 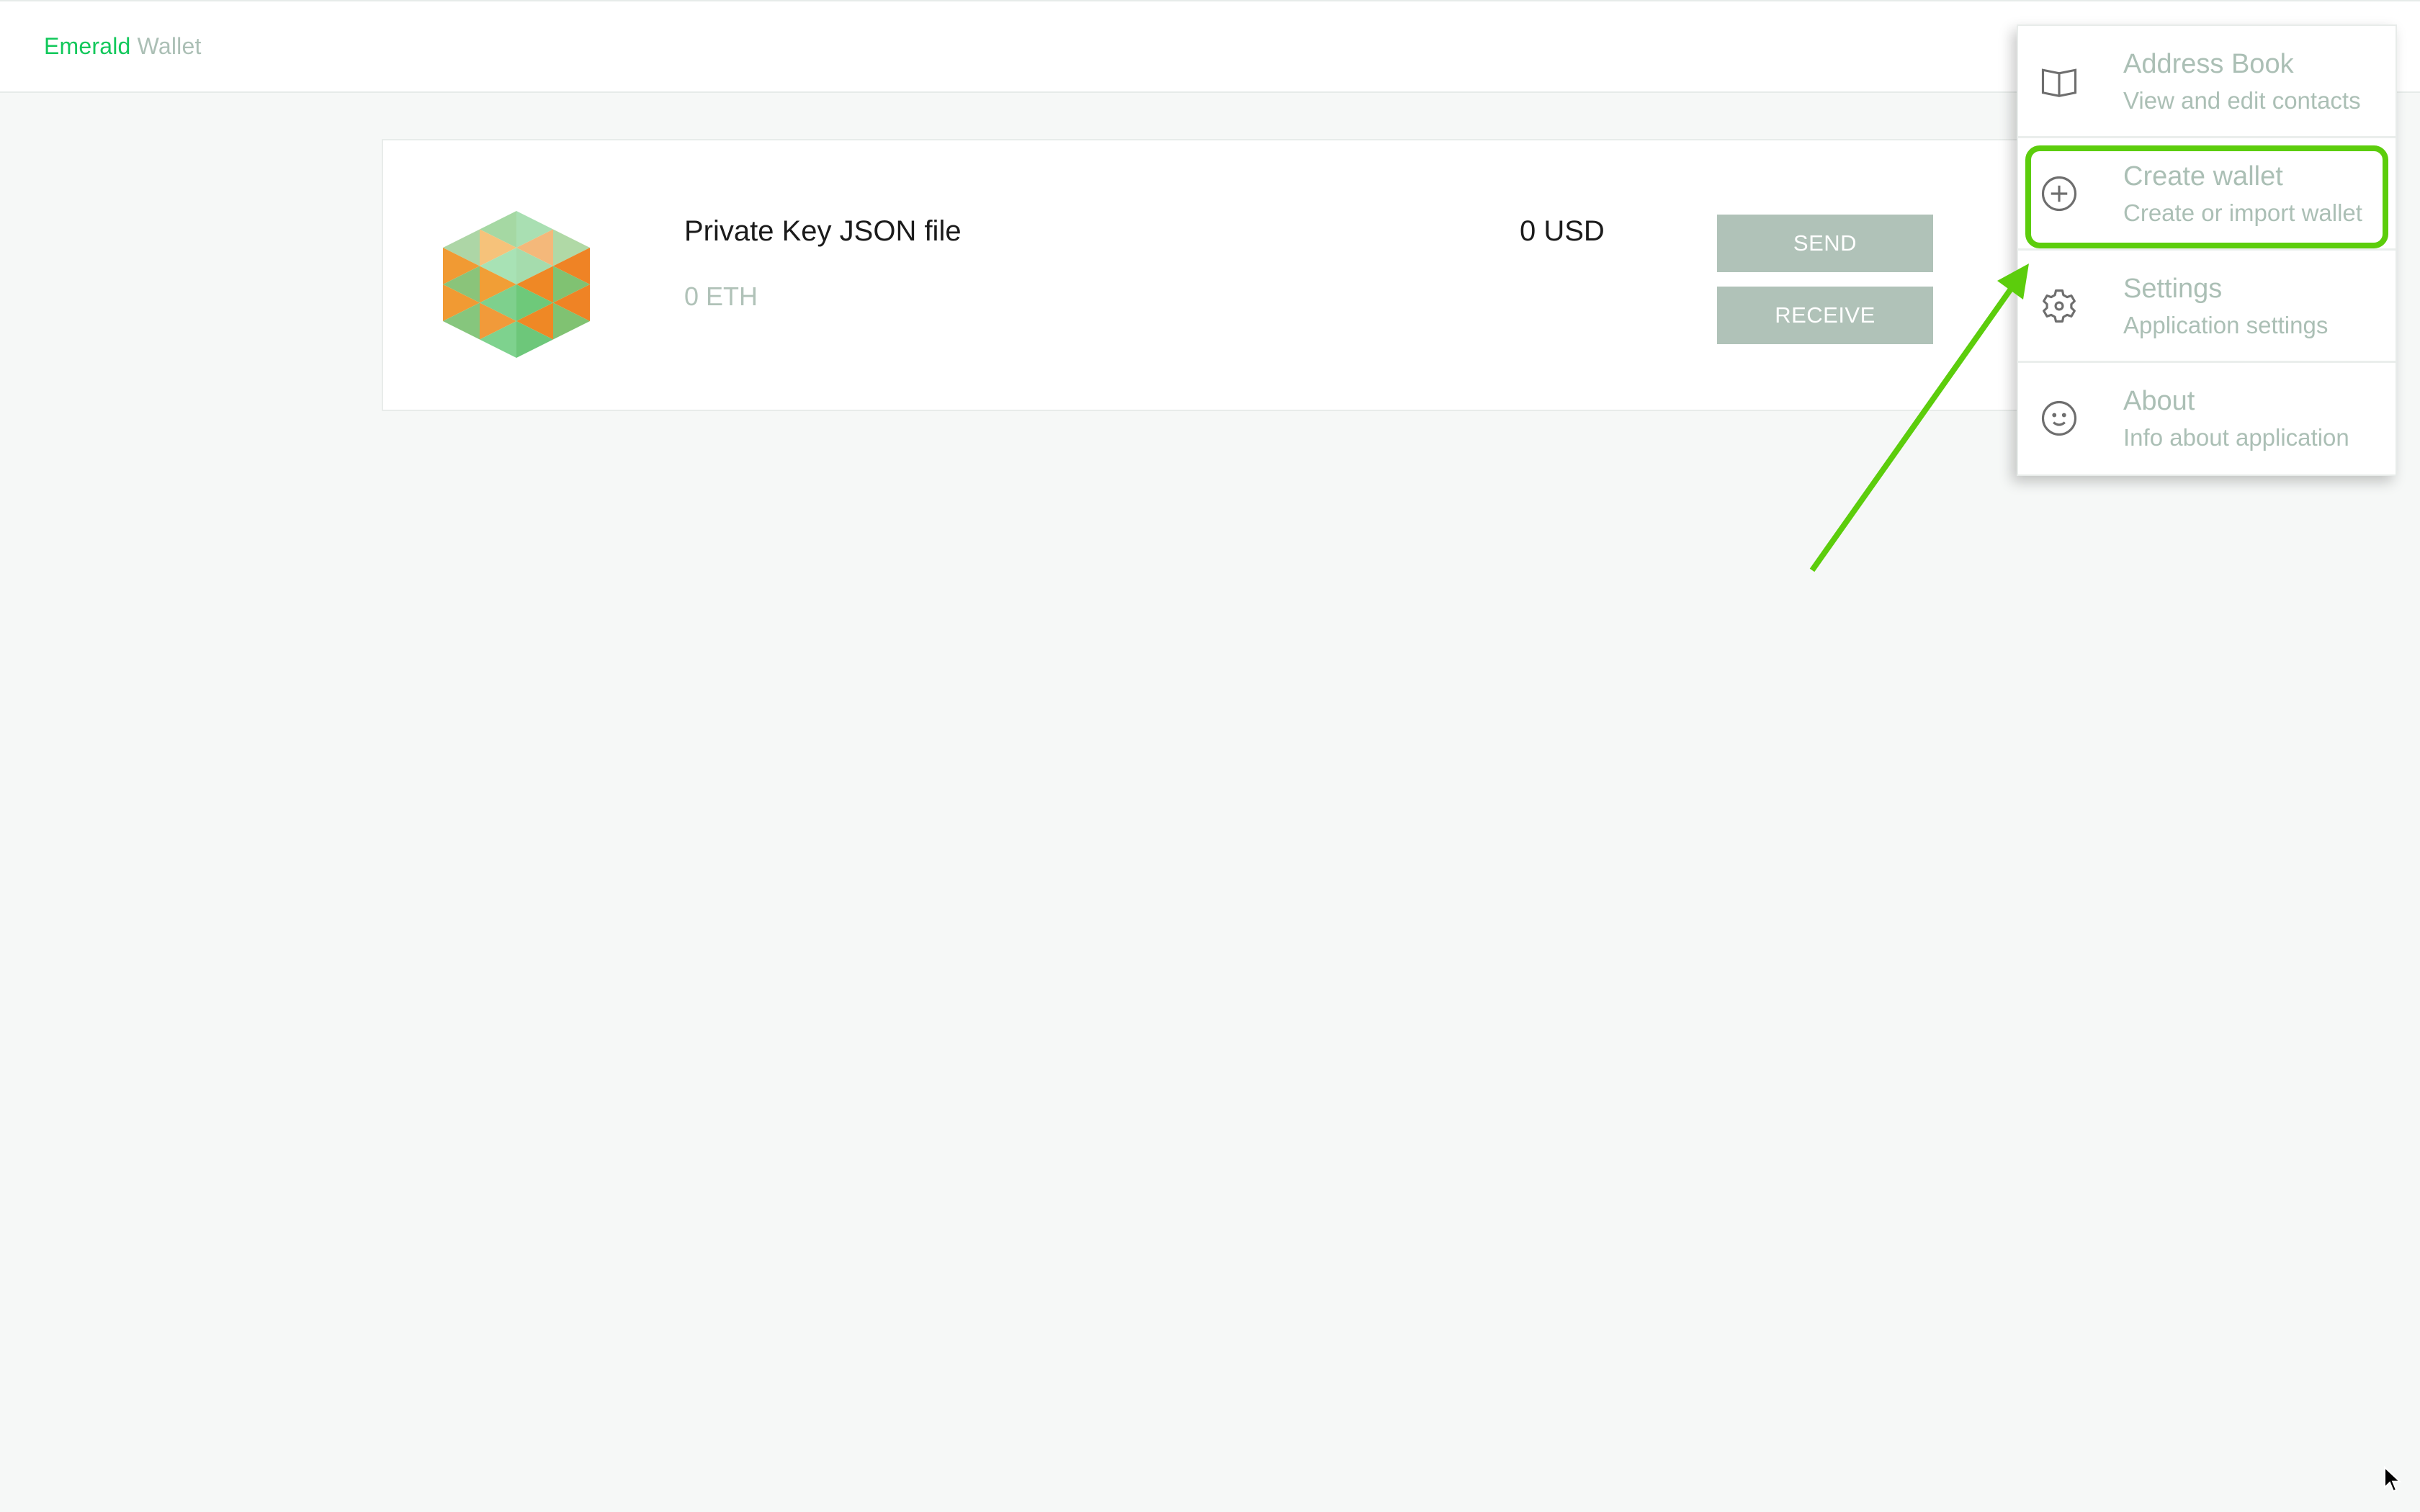 What do you see at coordinates (2059, 194) in the screenshot?
I see `plus-circle-icon` at bounding box center [2059, 194].